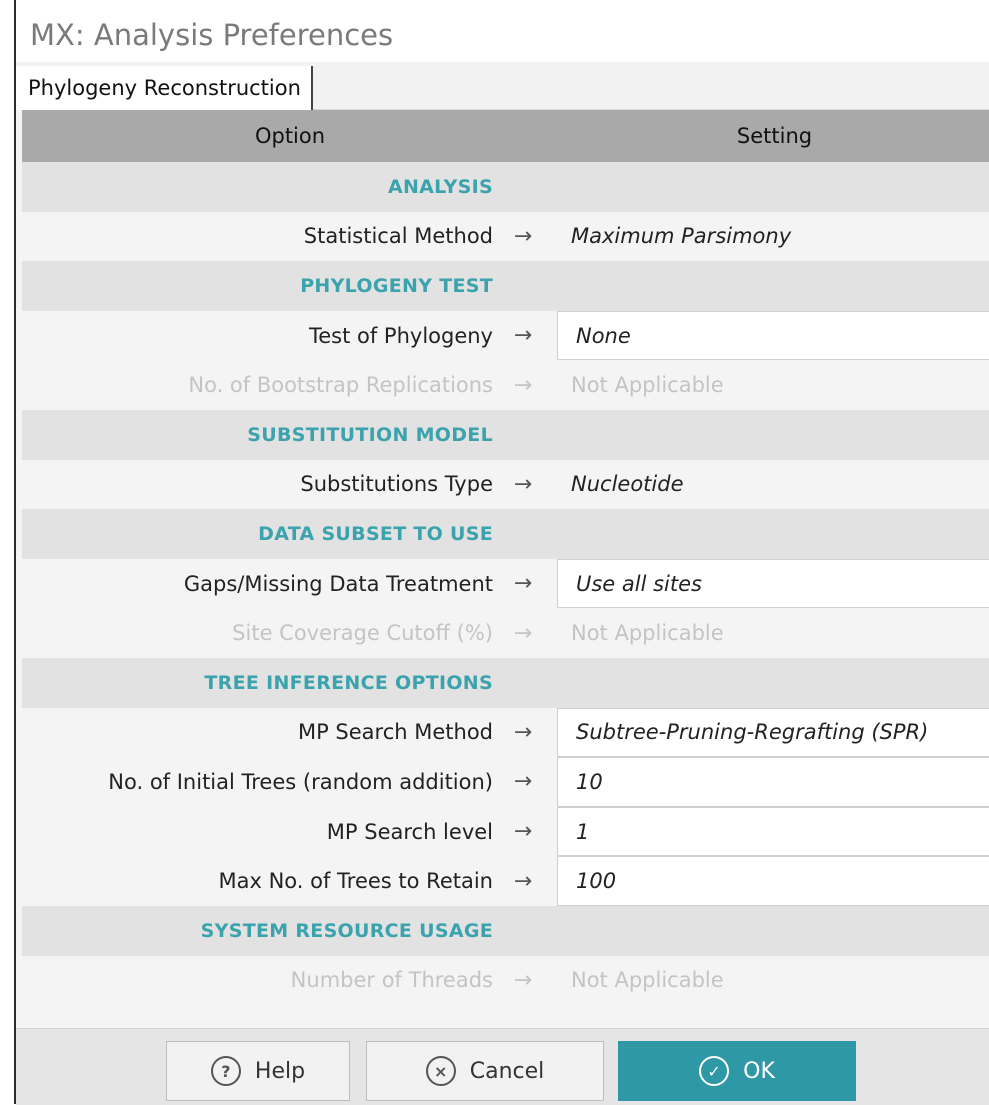 The image size is (989, 1105). I want to click on option-label: Statistical Method, so click(398, 236).